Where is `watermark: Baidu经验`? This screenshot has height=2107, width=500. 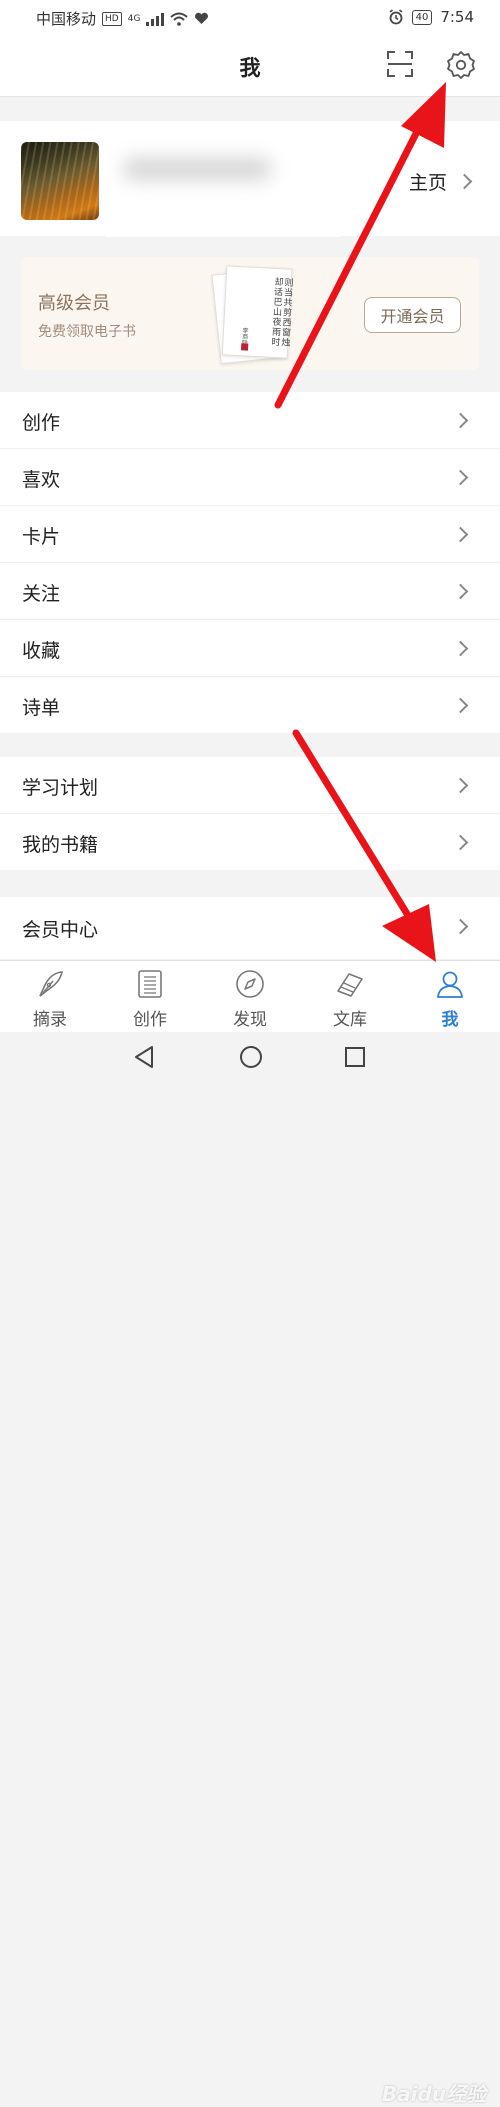 watermark: Baidu经验 is located at coordinates (433, 2094).